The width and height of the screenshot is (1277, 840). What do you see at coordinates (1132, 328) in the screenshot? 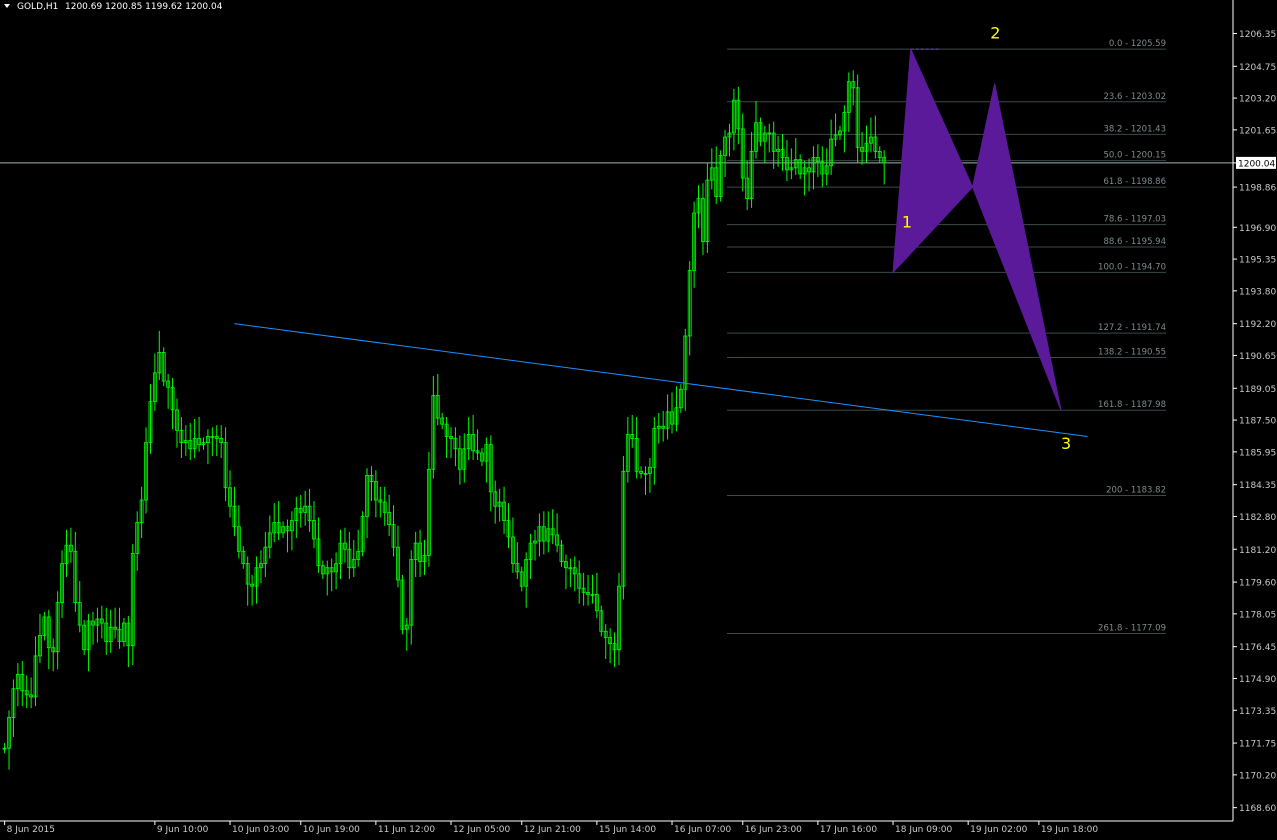
I see `fib-level-label: 127.2 - 1191.74` at bounding box center [1132, 328].